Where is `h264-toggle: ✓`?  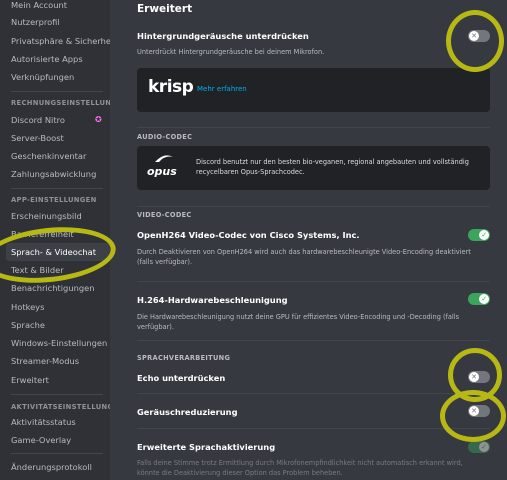 h264-toggle: ✓ is located at coordinates (479, 299).